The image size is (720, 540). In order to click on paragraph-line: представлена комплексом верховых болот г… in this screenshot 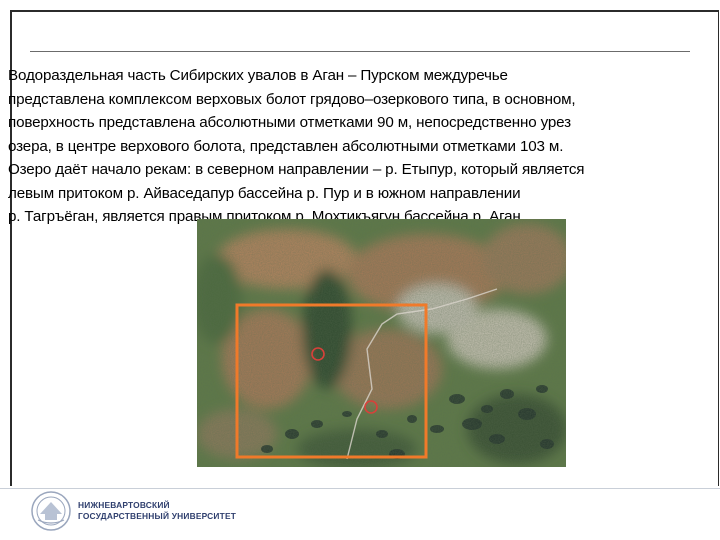, I will do `click(292, 99)`.